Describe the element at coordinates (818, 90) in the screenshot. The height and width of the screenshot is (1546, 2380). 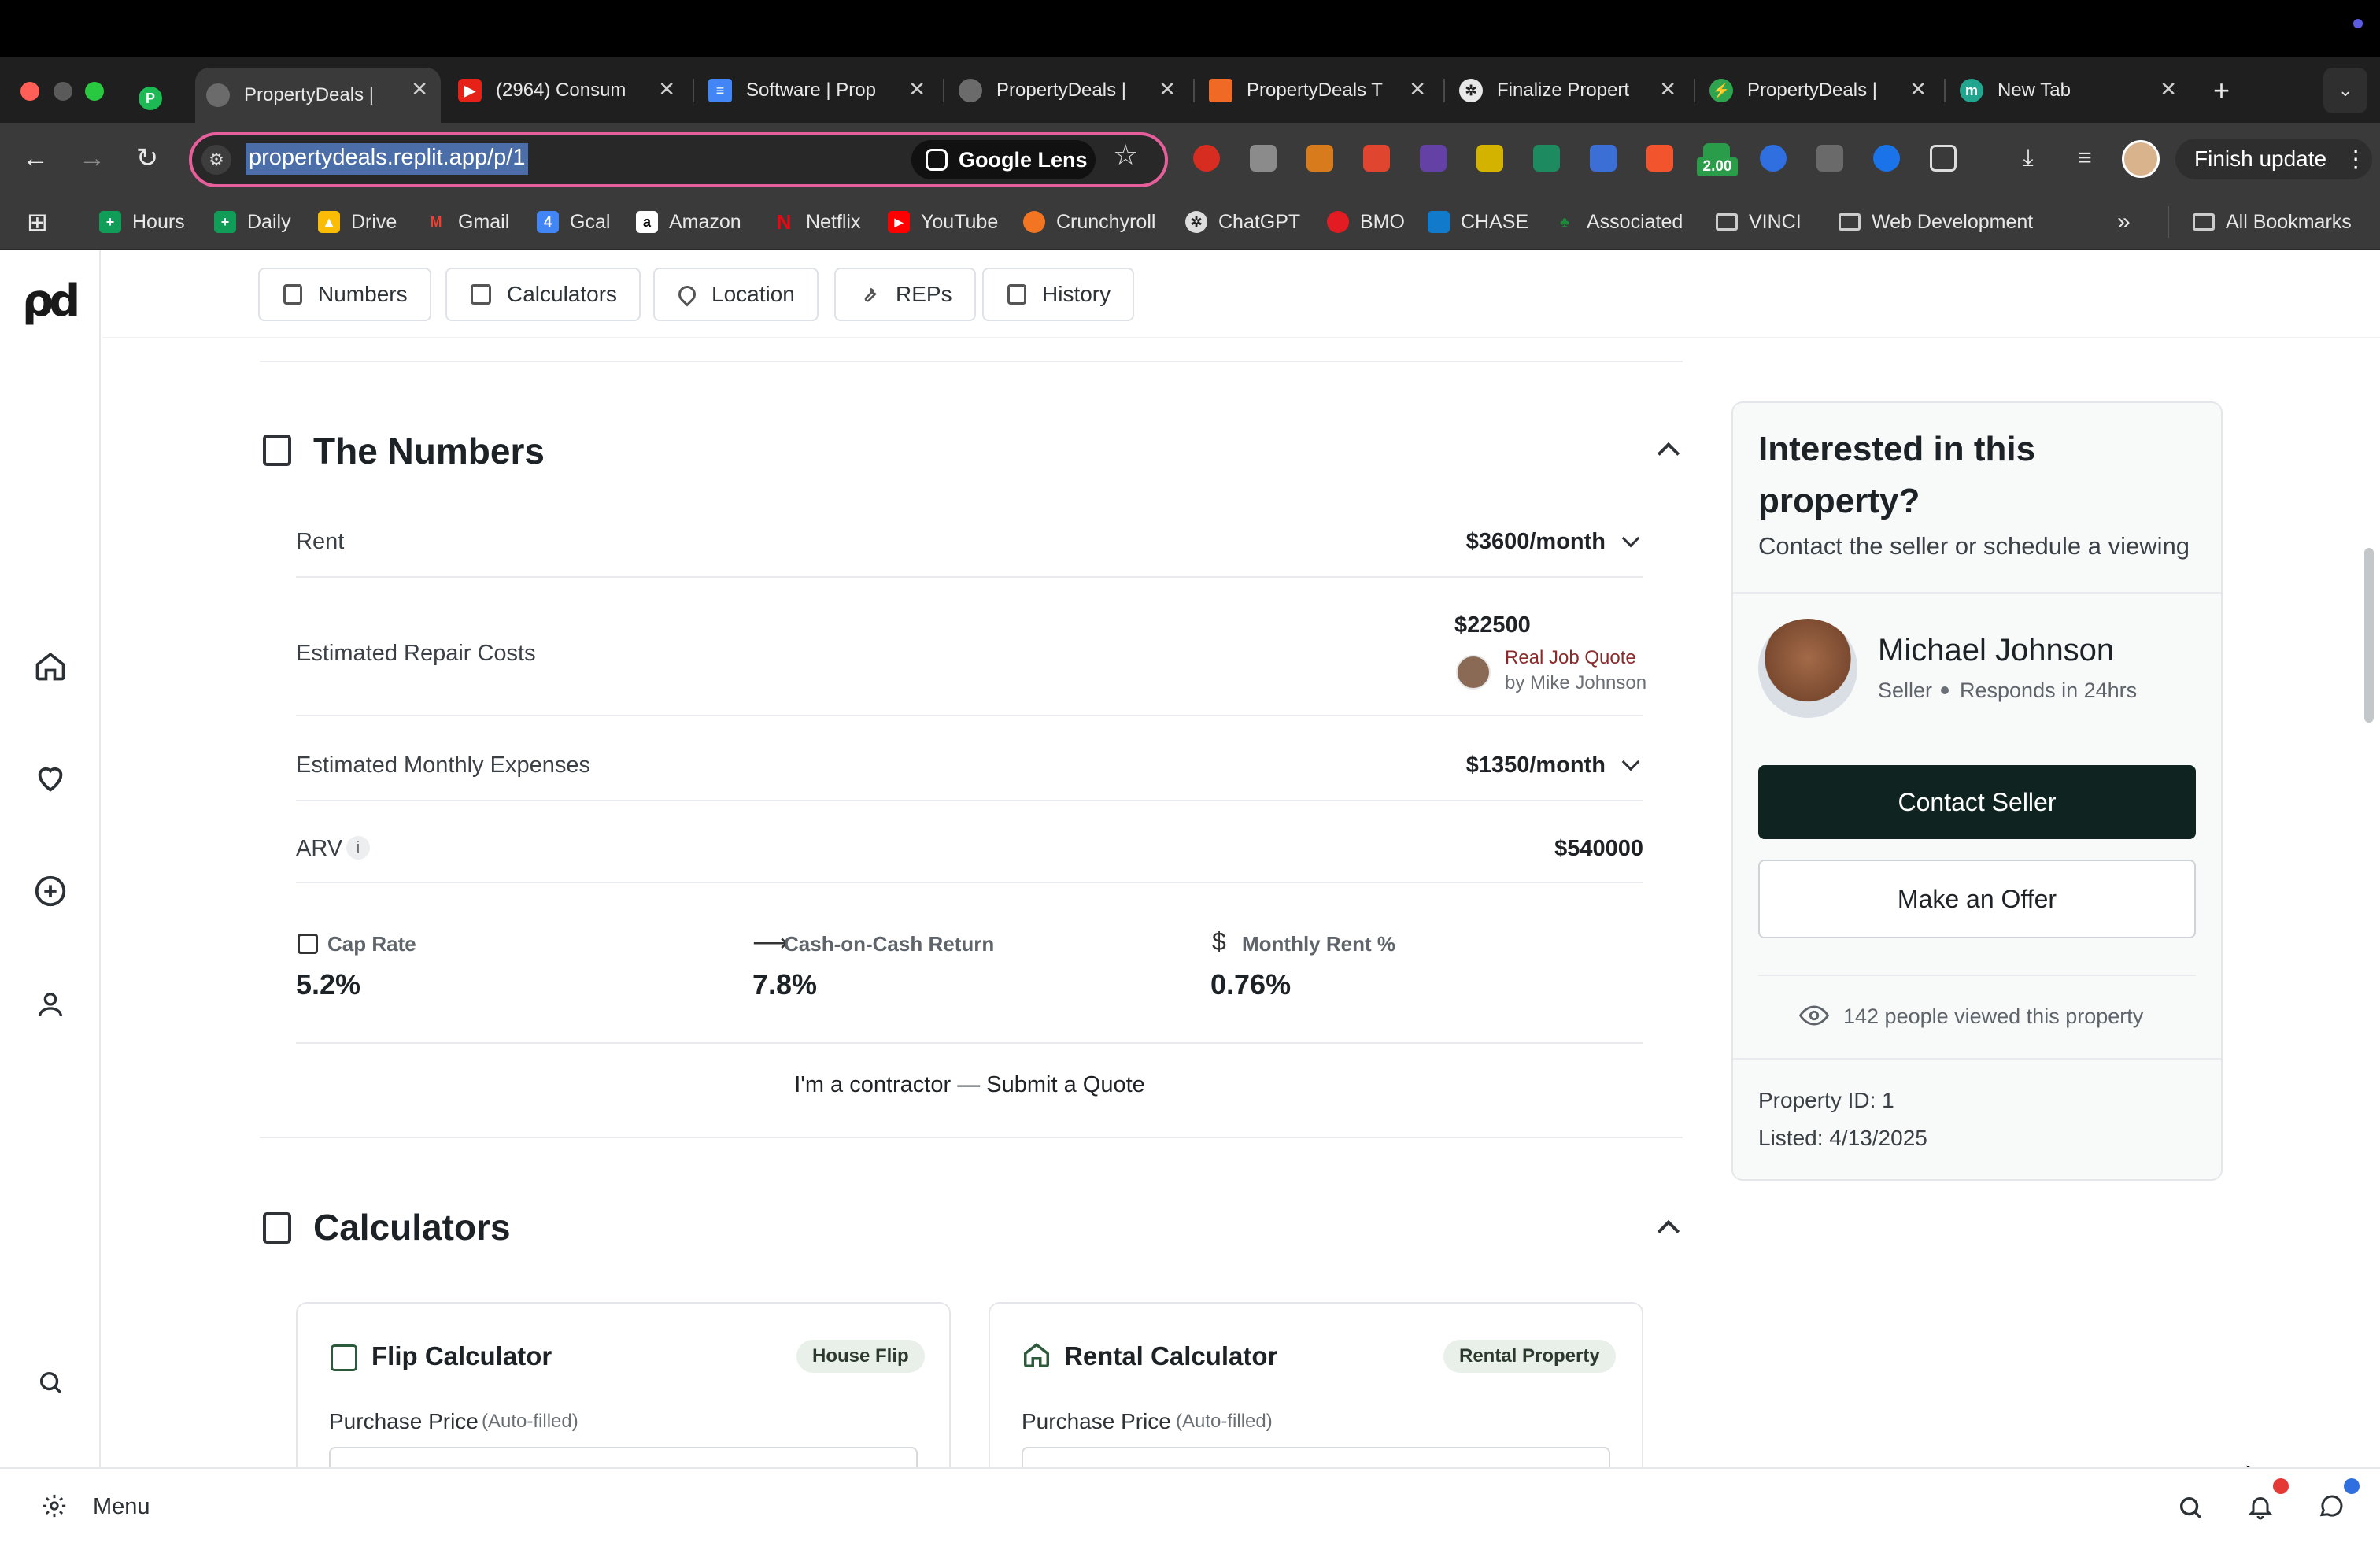
I see `tab-docs: ≡ Software | Prop ✕` at that location.